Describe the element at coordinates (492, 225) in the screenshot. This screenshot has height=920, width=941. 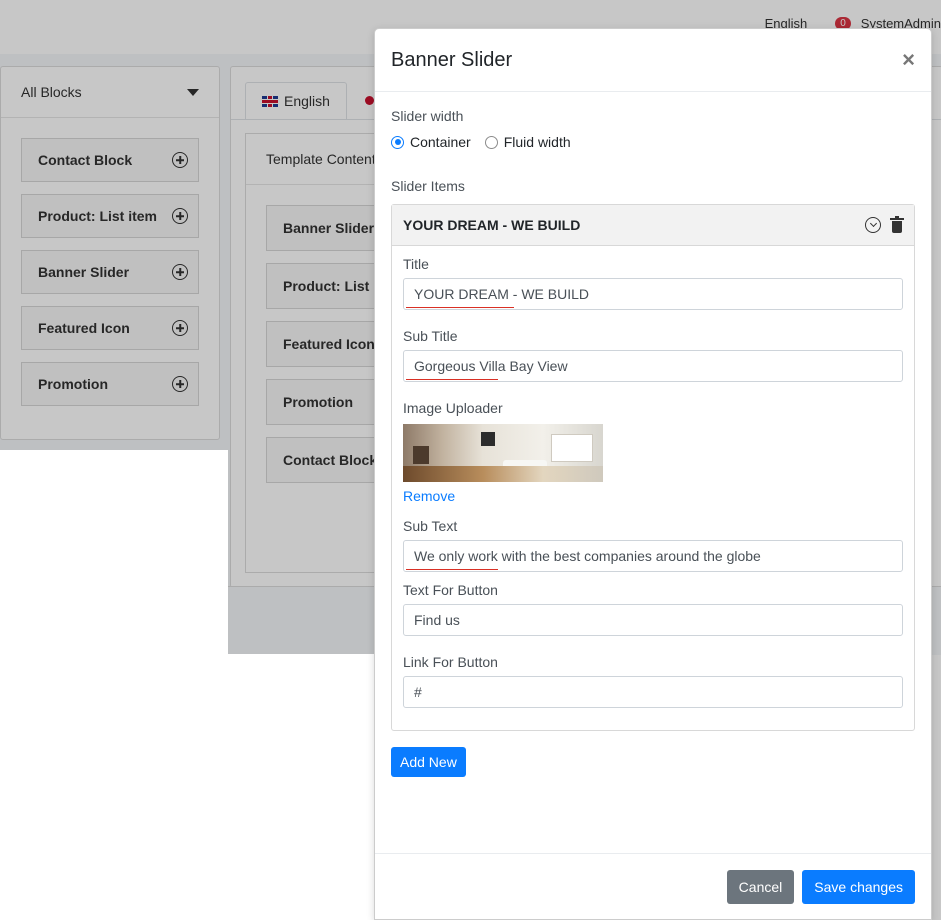
I see `slider-item-title: YOUR DREAM - WE BUILD` at that location.